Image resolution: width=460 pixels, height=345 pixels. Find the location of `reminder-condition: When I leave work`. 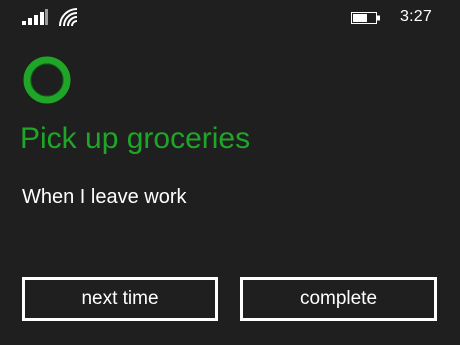

reminder-condition: When I leave work is located at coordinates (104, 197).